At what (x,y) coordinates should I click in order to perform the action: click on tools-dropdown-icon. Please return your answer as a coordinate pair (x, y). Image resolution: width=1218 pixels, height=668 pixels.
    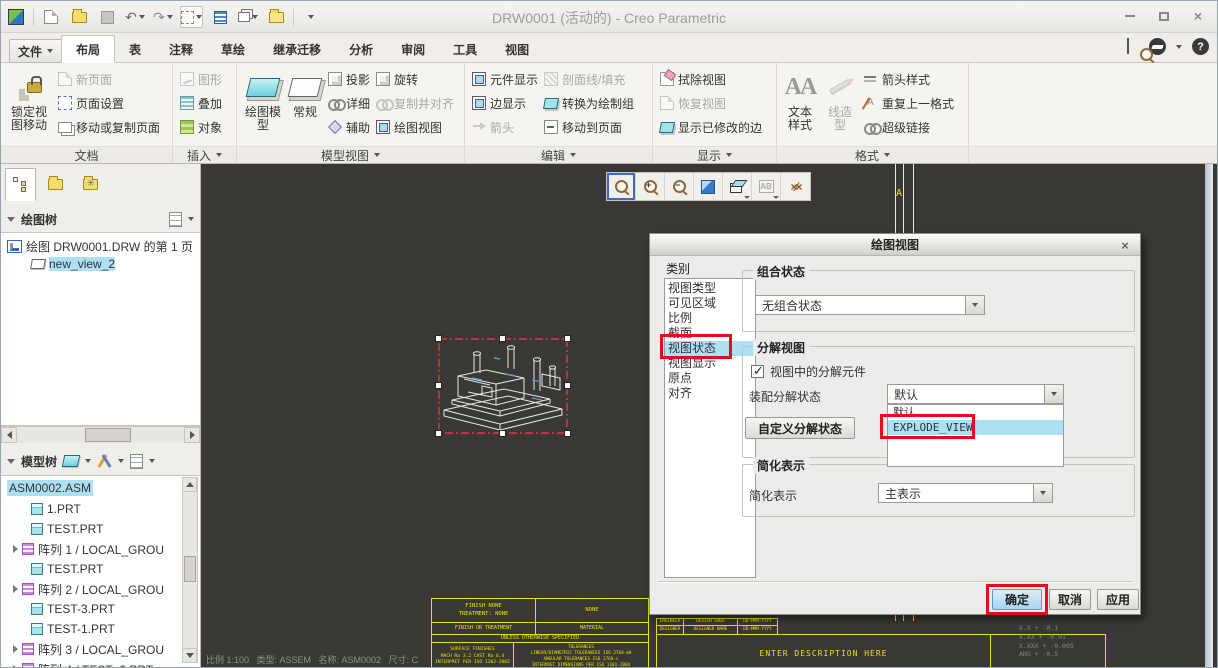
    Looking at the image, I should click on (121, 461).